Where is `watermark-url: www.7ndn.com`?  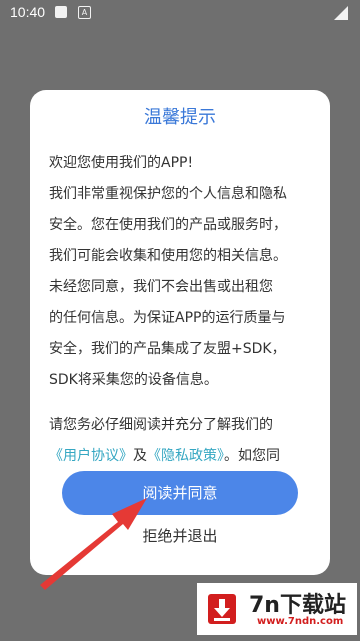
watermark-url: www.7ndn.com is located at coordinates (300, 621).